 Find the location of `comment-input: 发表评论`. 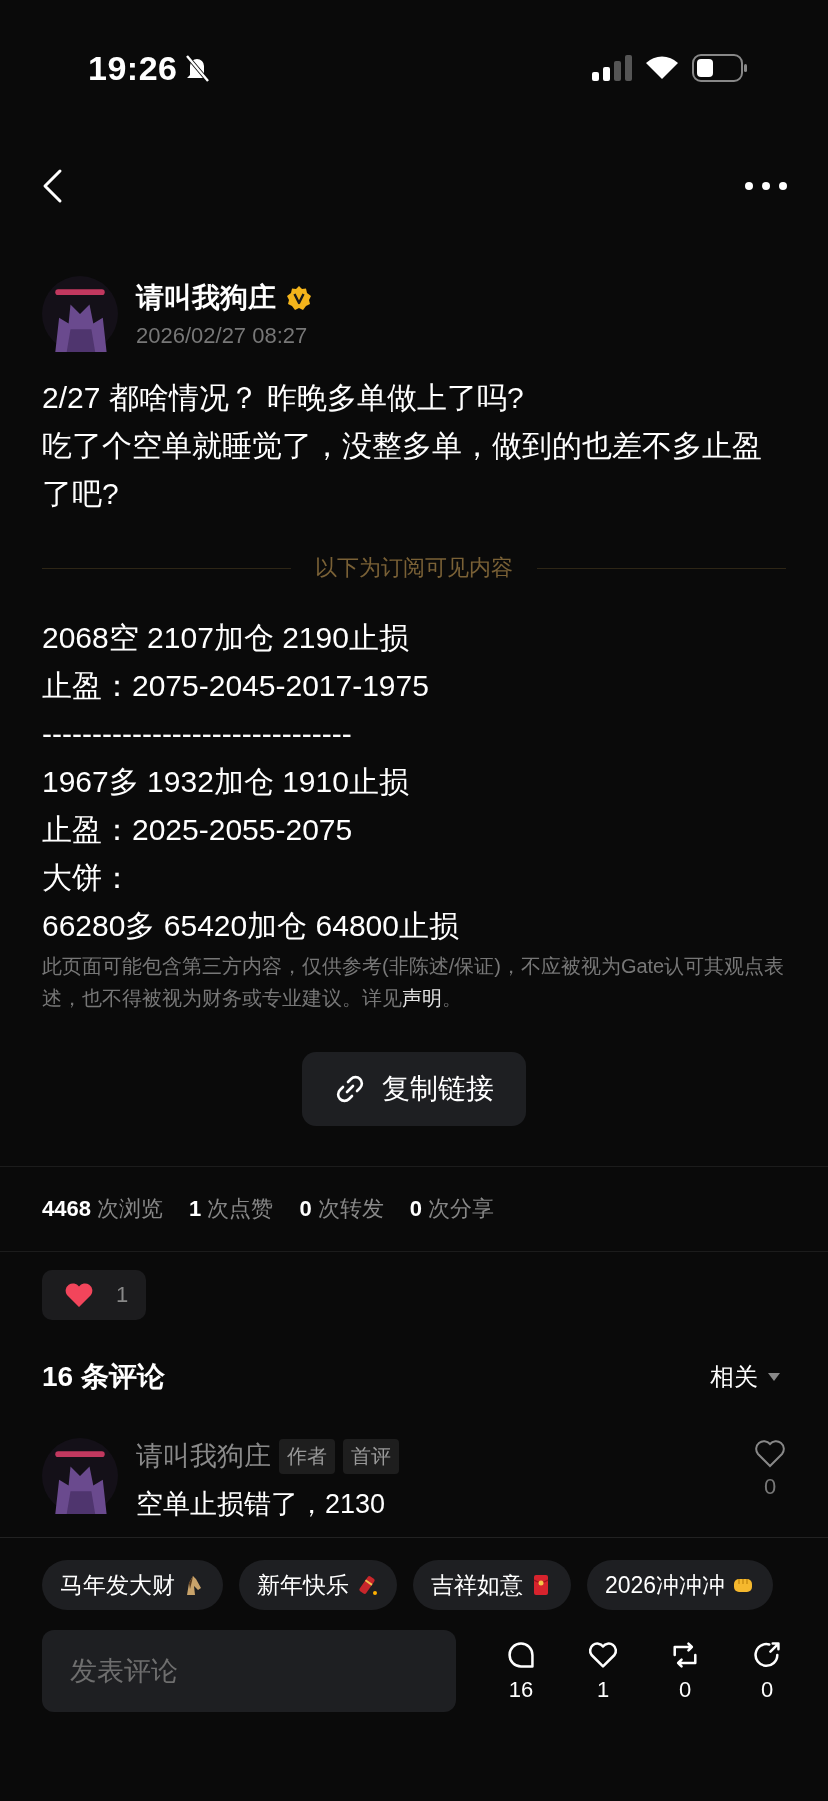

comment-input: 发表评论 is located at coordinates (249, 1671).